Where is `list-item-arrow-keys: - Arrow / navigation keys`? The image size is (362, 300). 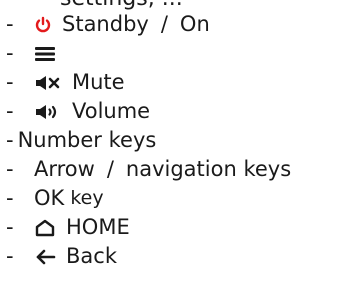 list-item-arrow-keys: - Arrow / navigation keys is located at coordinates (148, 169).